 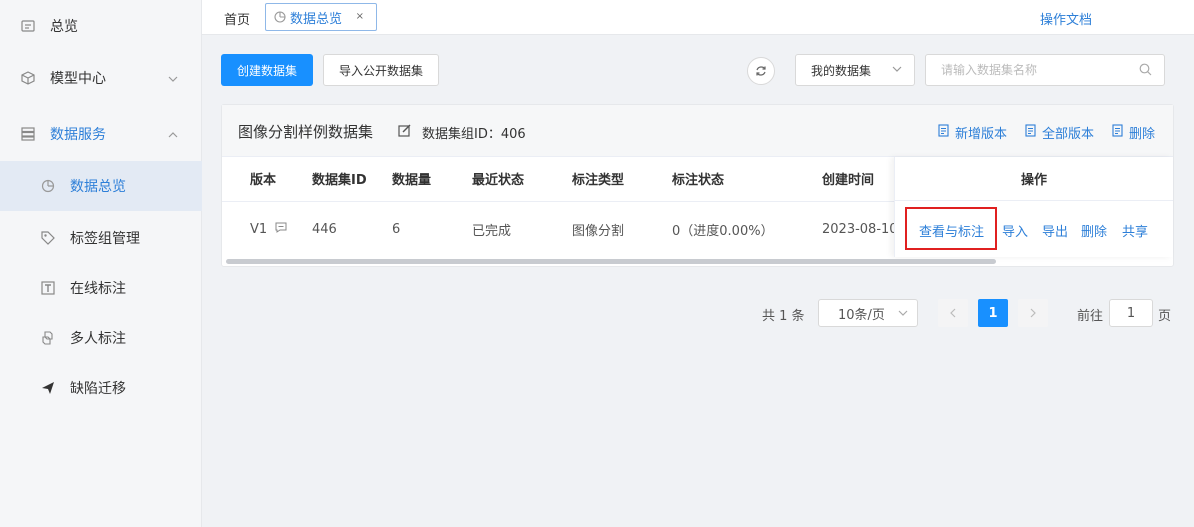 What do you see at coordinates (783, 316) in the screenshot?
I see `pagination-total: 共 1 条` at bounding box center [783, 316].